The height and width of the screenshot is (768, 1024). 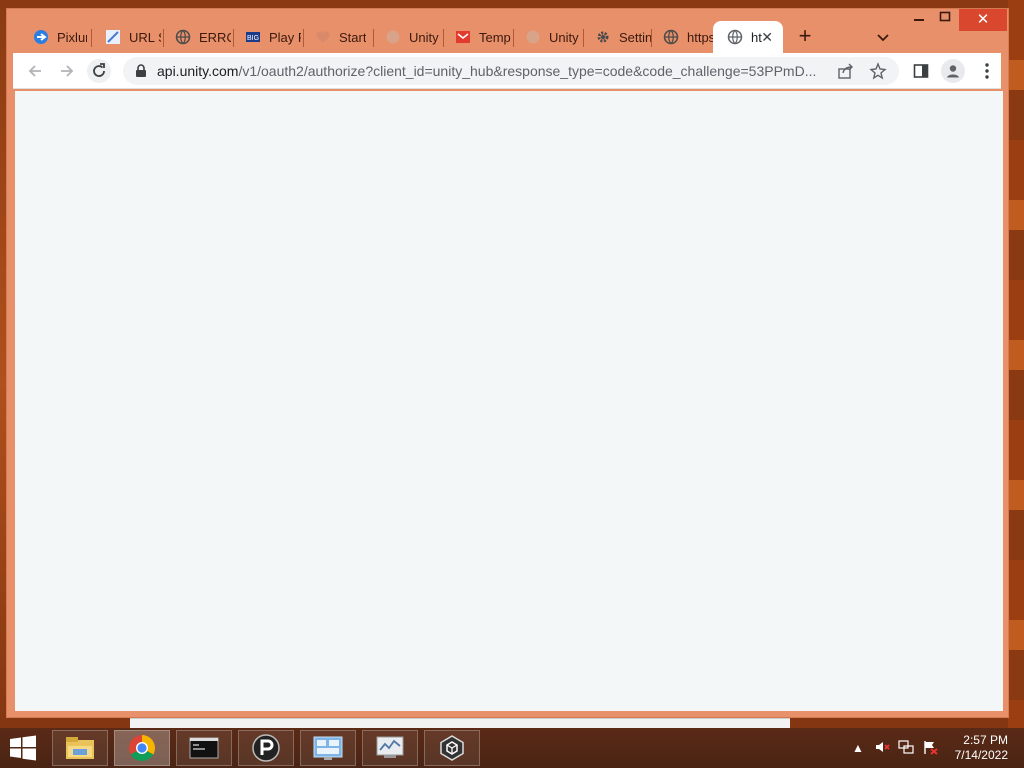 I want to click on terminal-icon, so click(x=204, y=748).